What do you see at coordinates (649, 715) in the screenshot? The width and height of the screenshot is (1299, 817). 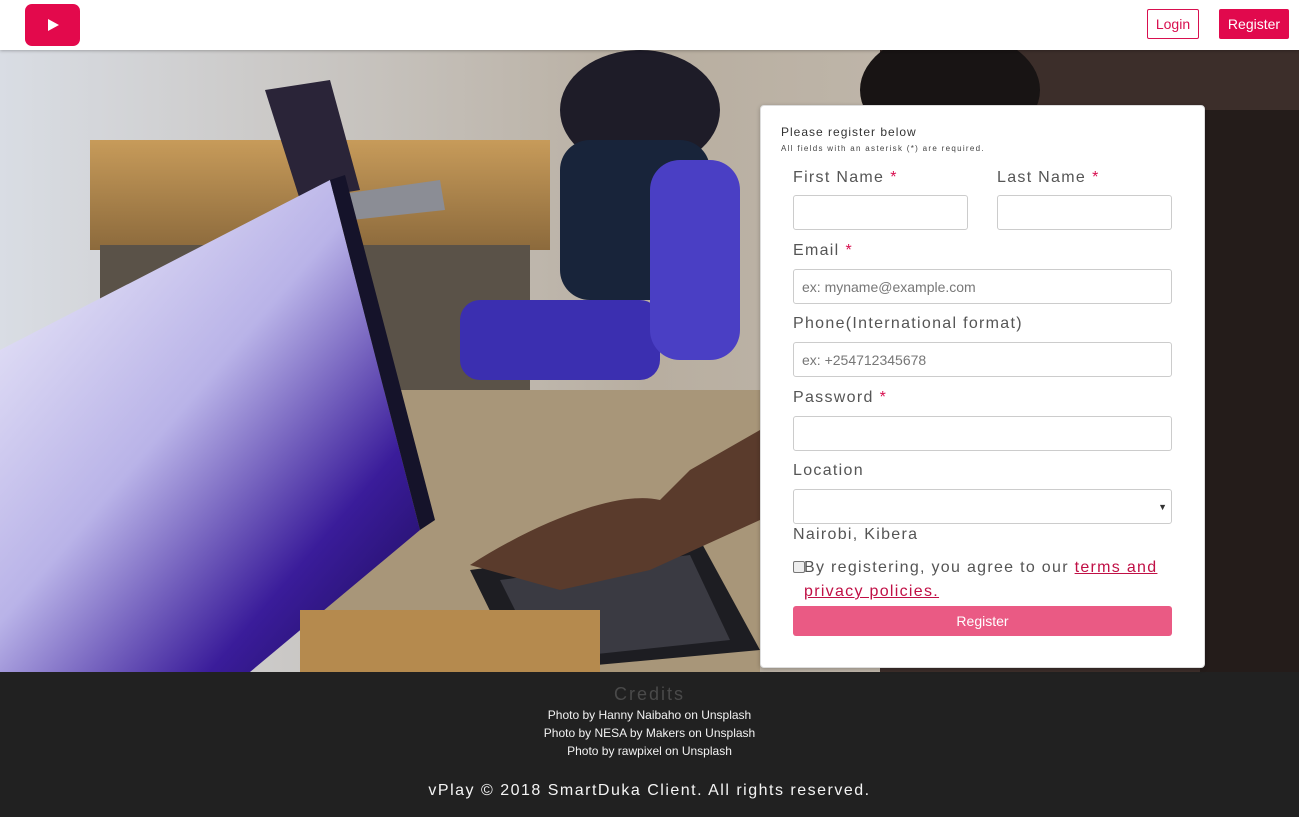 I see `credit-line: Photo by Hanny Naibaho on Unsplash` at bounding box center [649, 715].